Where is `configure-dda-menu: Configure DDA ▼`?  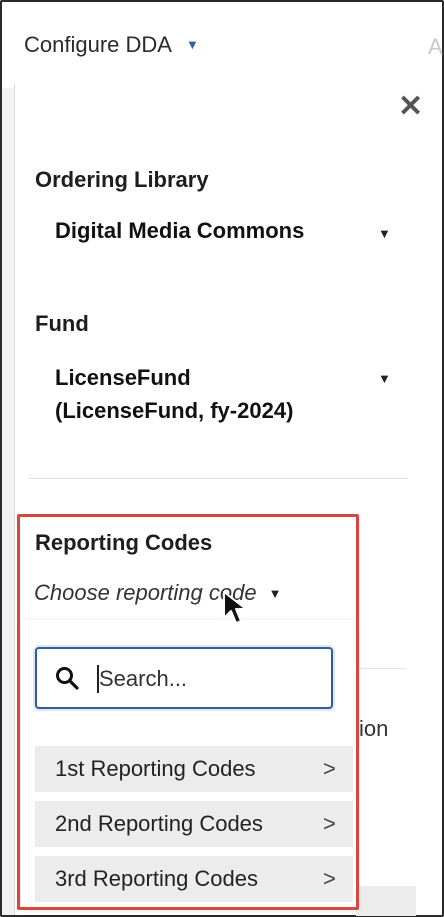
configure-dda-menu: Configure DDA ▼ is located at coordinates (111, 45).